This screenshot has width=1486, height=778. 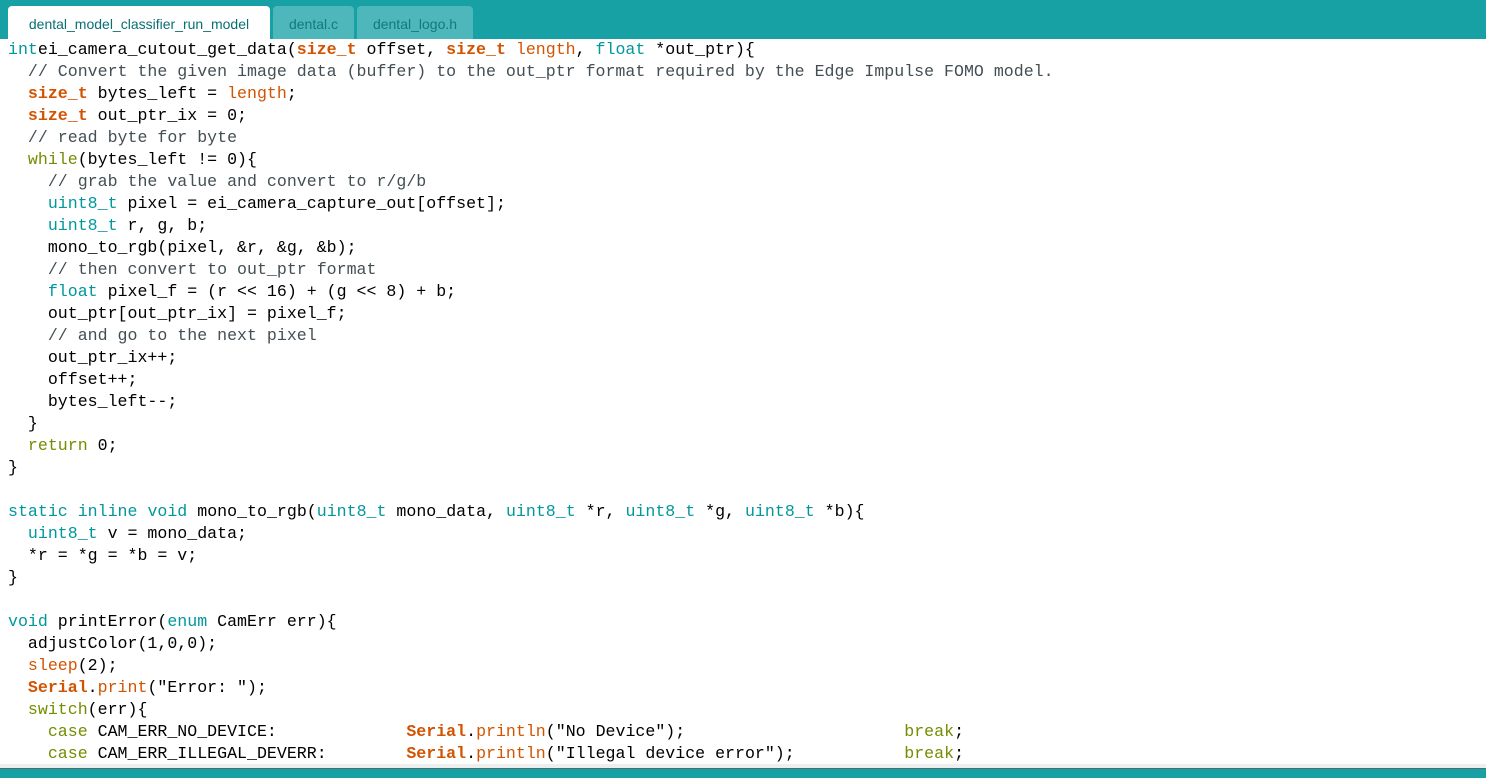 What do you see at coordinates (531, 358) in the screenshot?
I see `code-line: out_ptr_ix++;` at bounding box center [531, 358].